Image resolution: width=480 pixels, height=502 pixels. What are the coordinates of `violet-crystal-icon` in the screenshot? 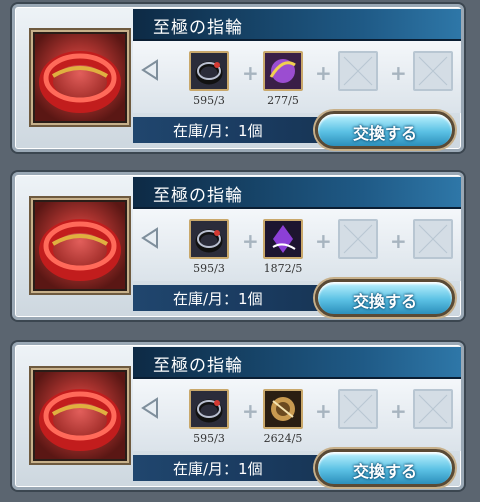 It's located at (283, 239).